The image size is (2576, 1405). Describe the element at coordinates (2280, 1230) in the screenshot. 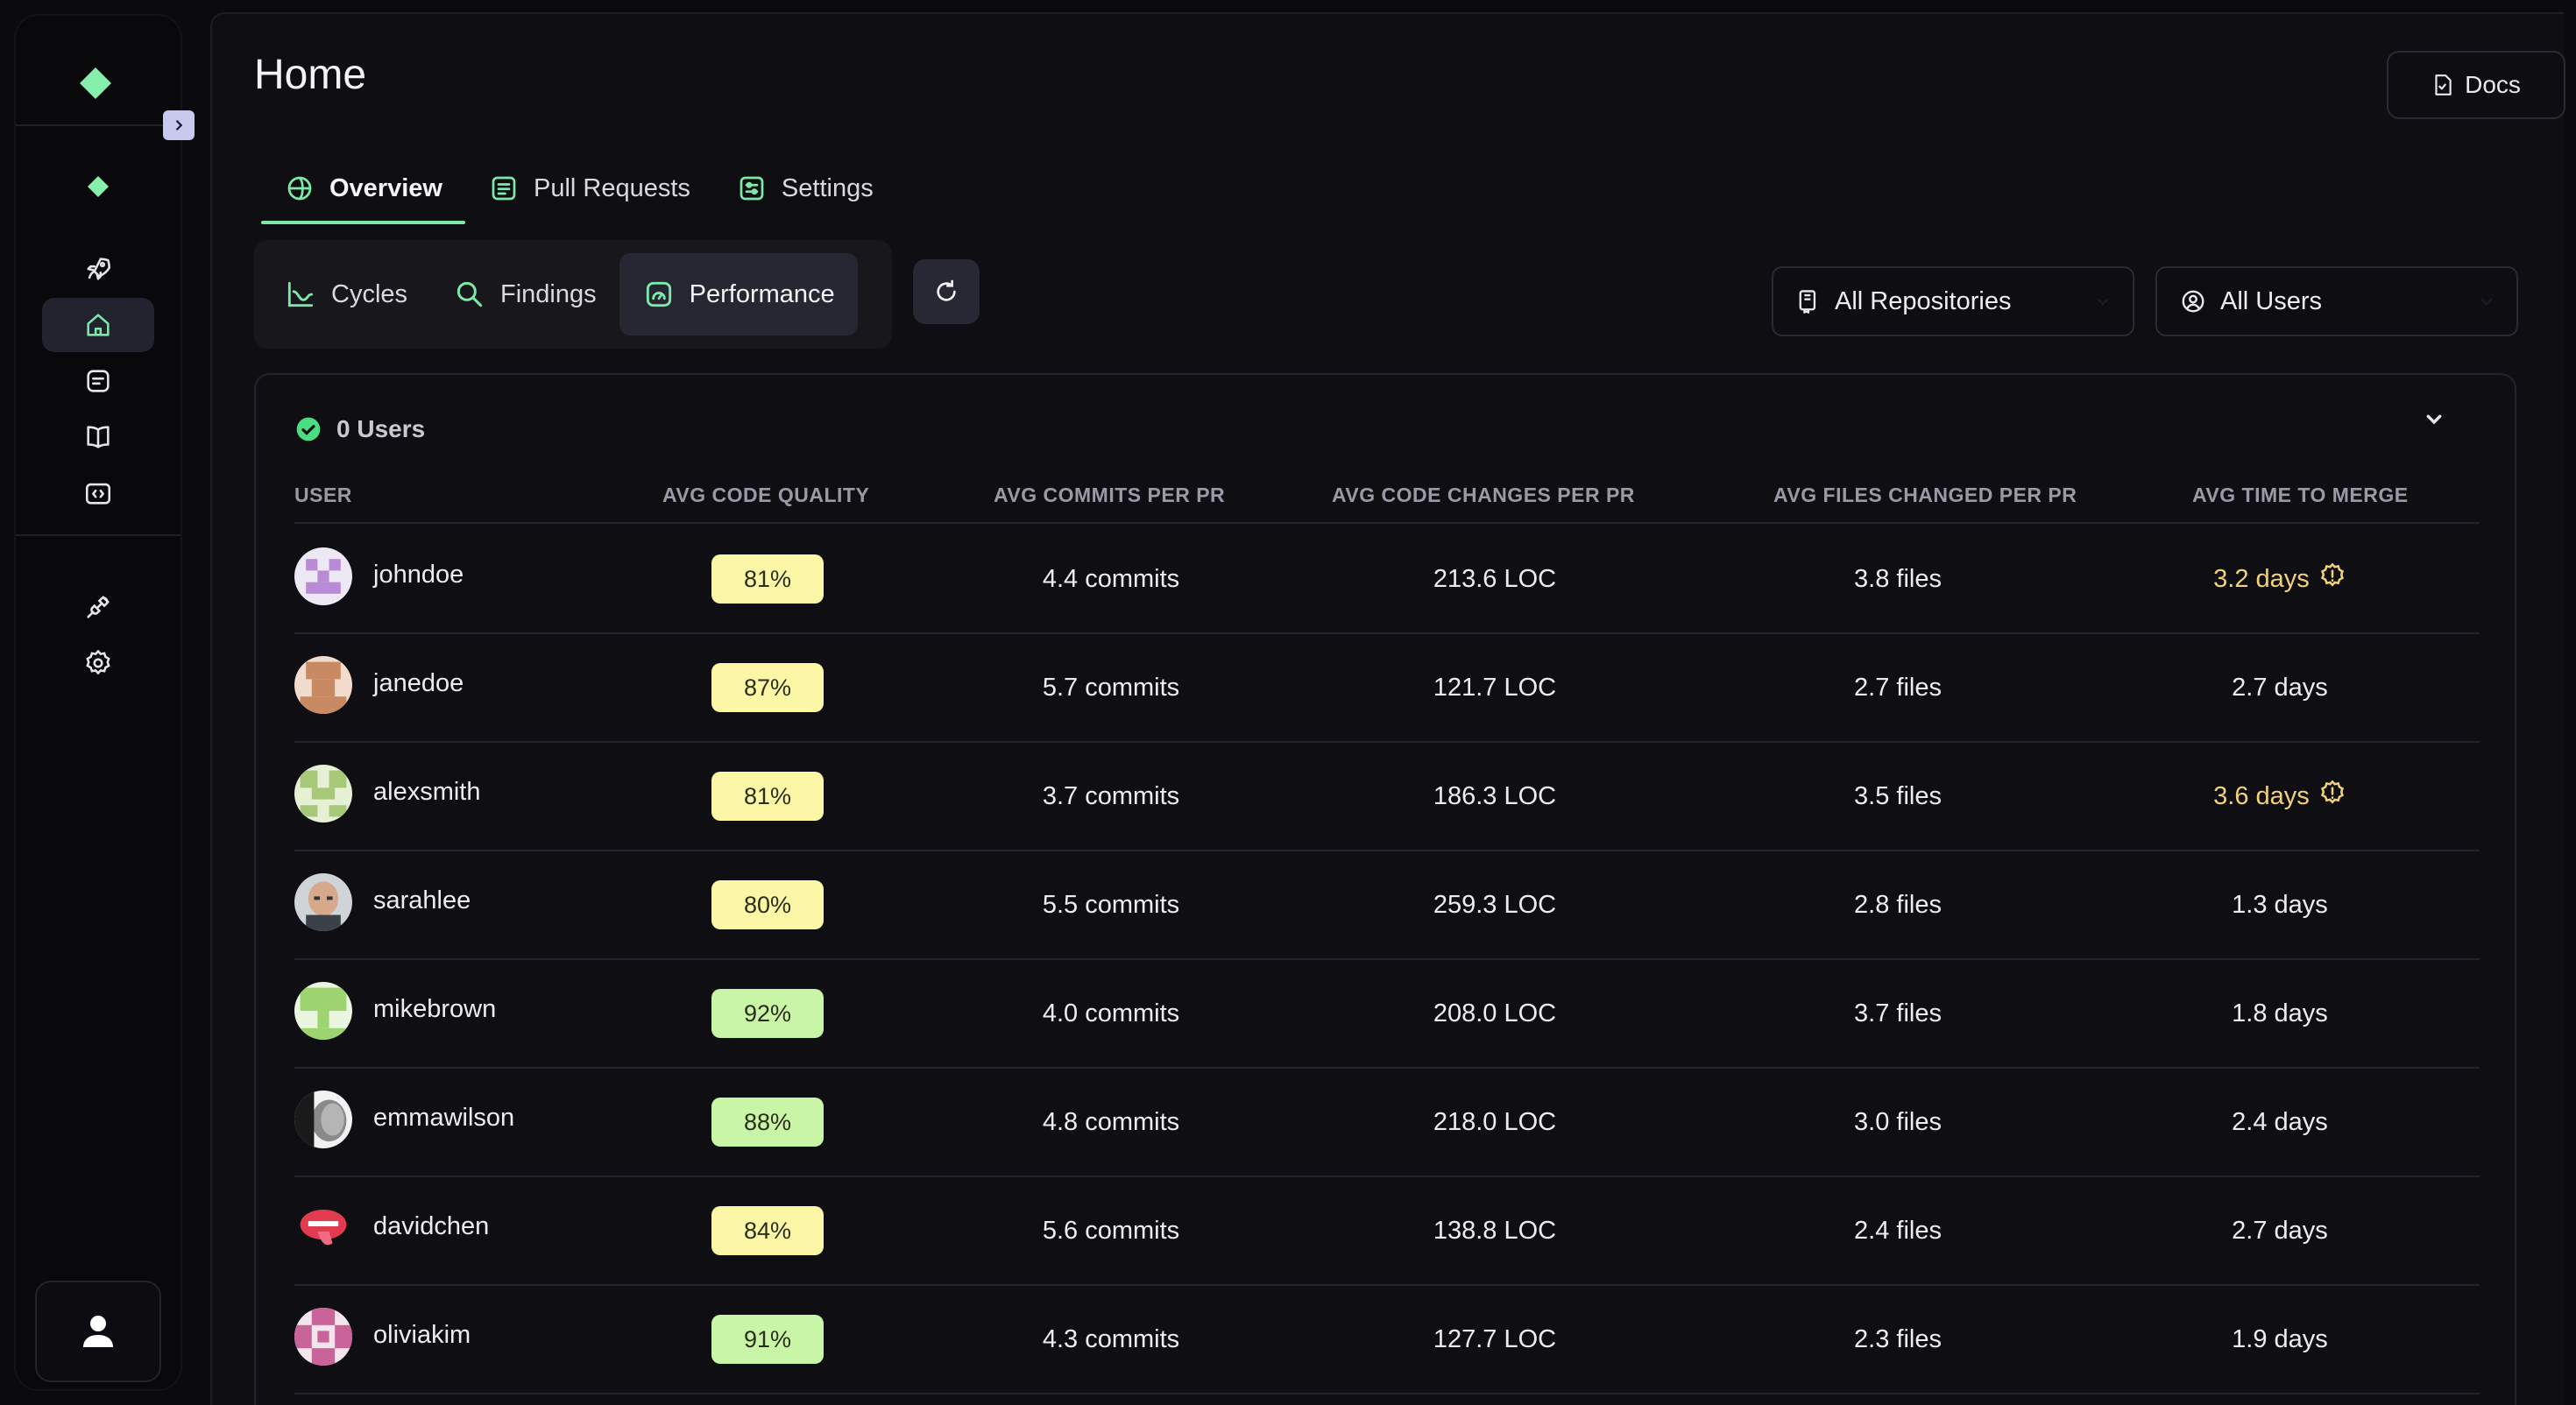

I see `time-to-merge-cell: 2.7 days` at that location.